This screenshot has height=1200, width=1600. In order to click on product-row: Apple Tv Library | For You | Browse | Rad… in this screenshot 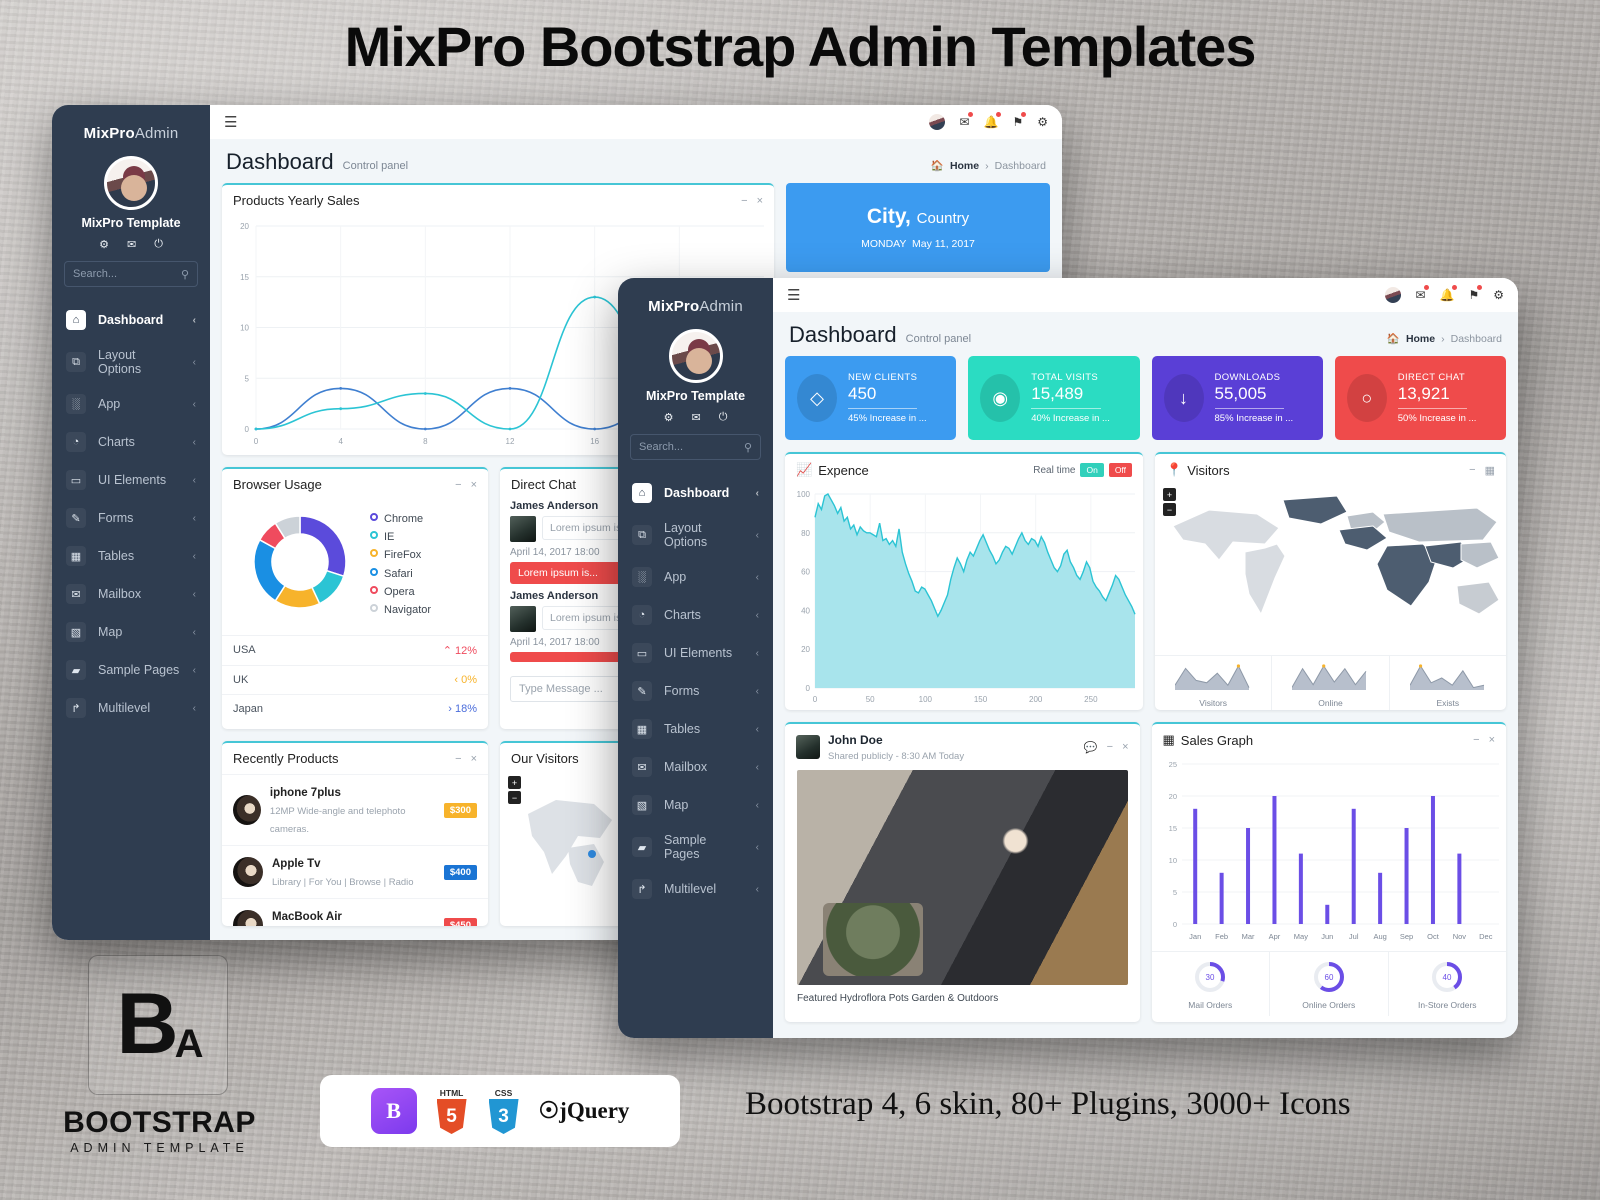, I will do `click(355, 871)`.